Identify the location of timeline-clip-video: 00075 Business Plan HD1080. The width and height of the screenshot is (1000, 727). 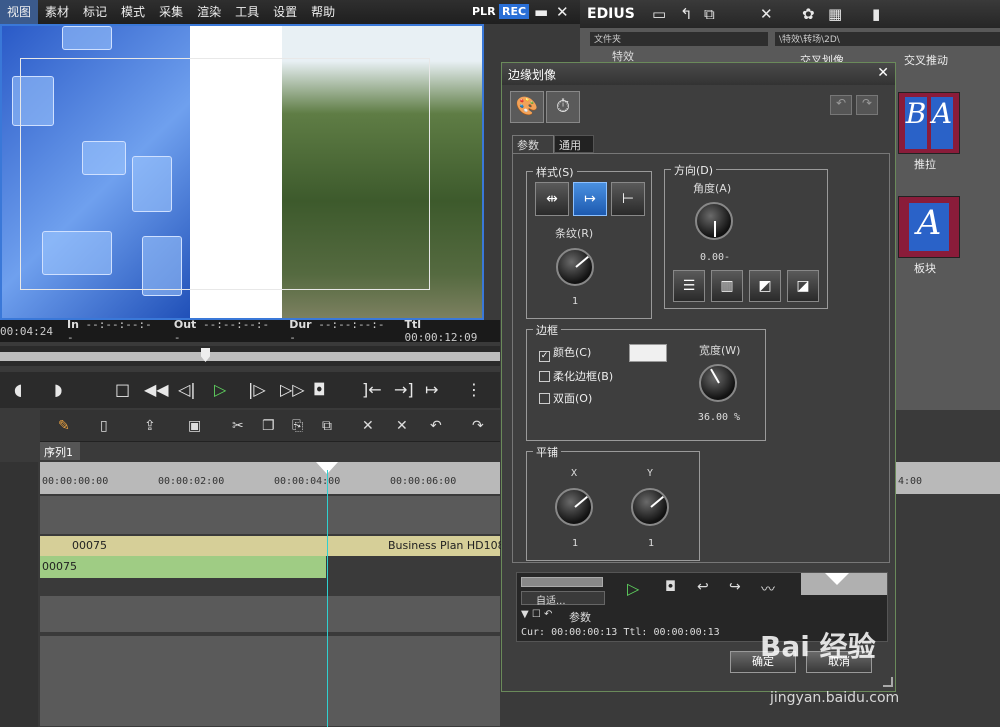
(276, 546).